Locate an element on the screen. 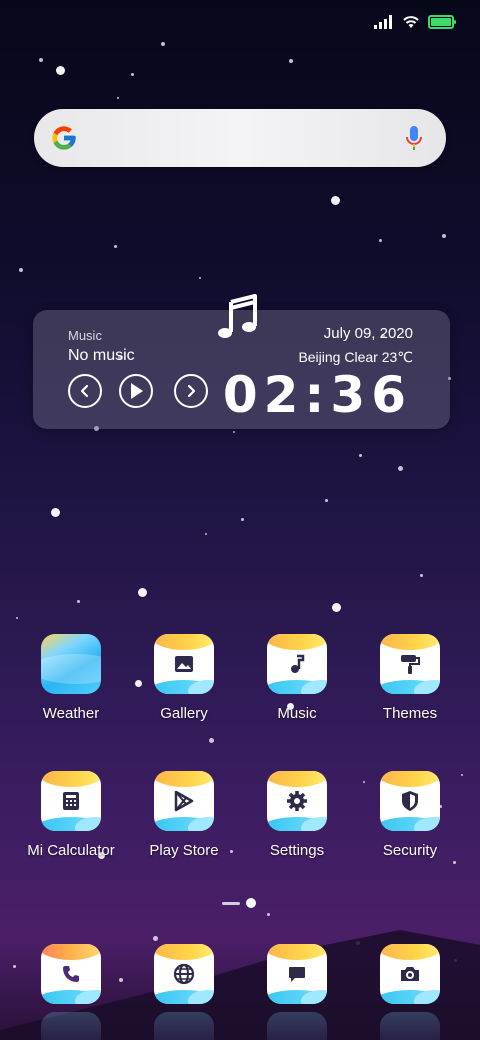 The width and height of the screenshot is (480, 1040). browser-icon is located at coordinates (184, 974).